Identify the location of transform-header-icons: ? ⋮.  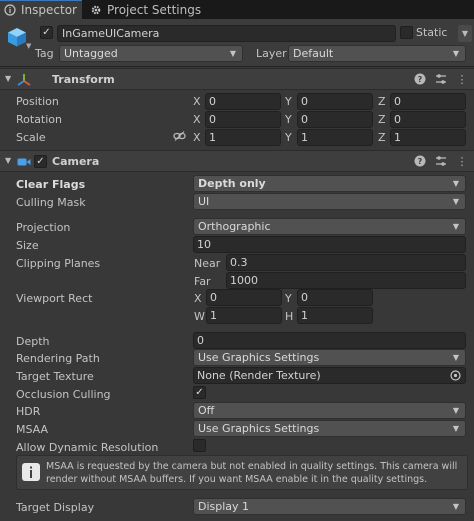
(441, 79).